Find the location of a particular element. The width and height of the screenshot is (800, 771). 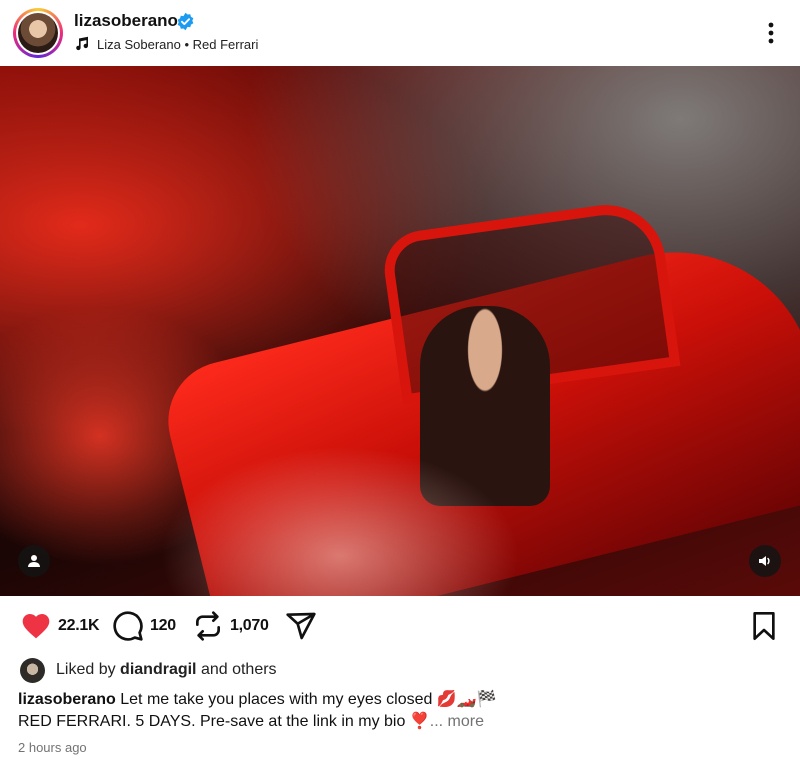

liked-by-others: and others is located at coordinates (237, 669).